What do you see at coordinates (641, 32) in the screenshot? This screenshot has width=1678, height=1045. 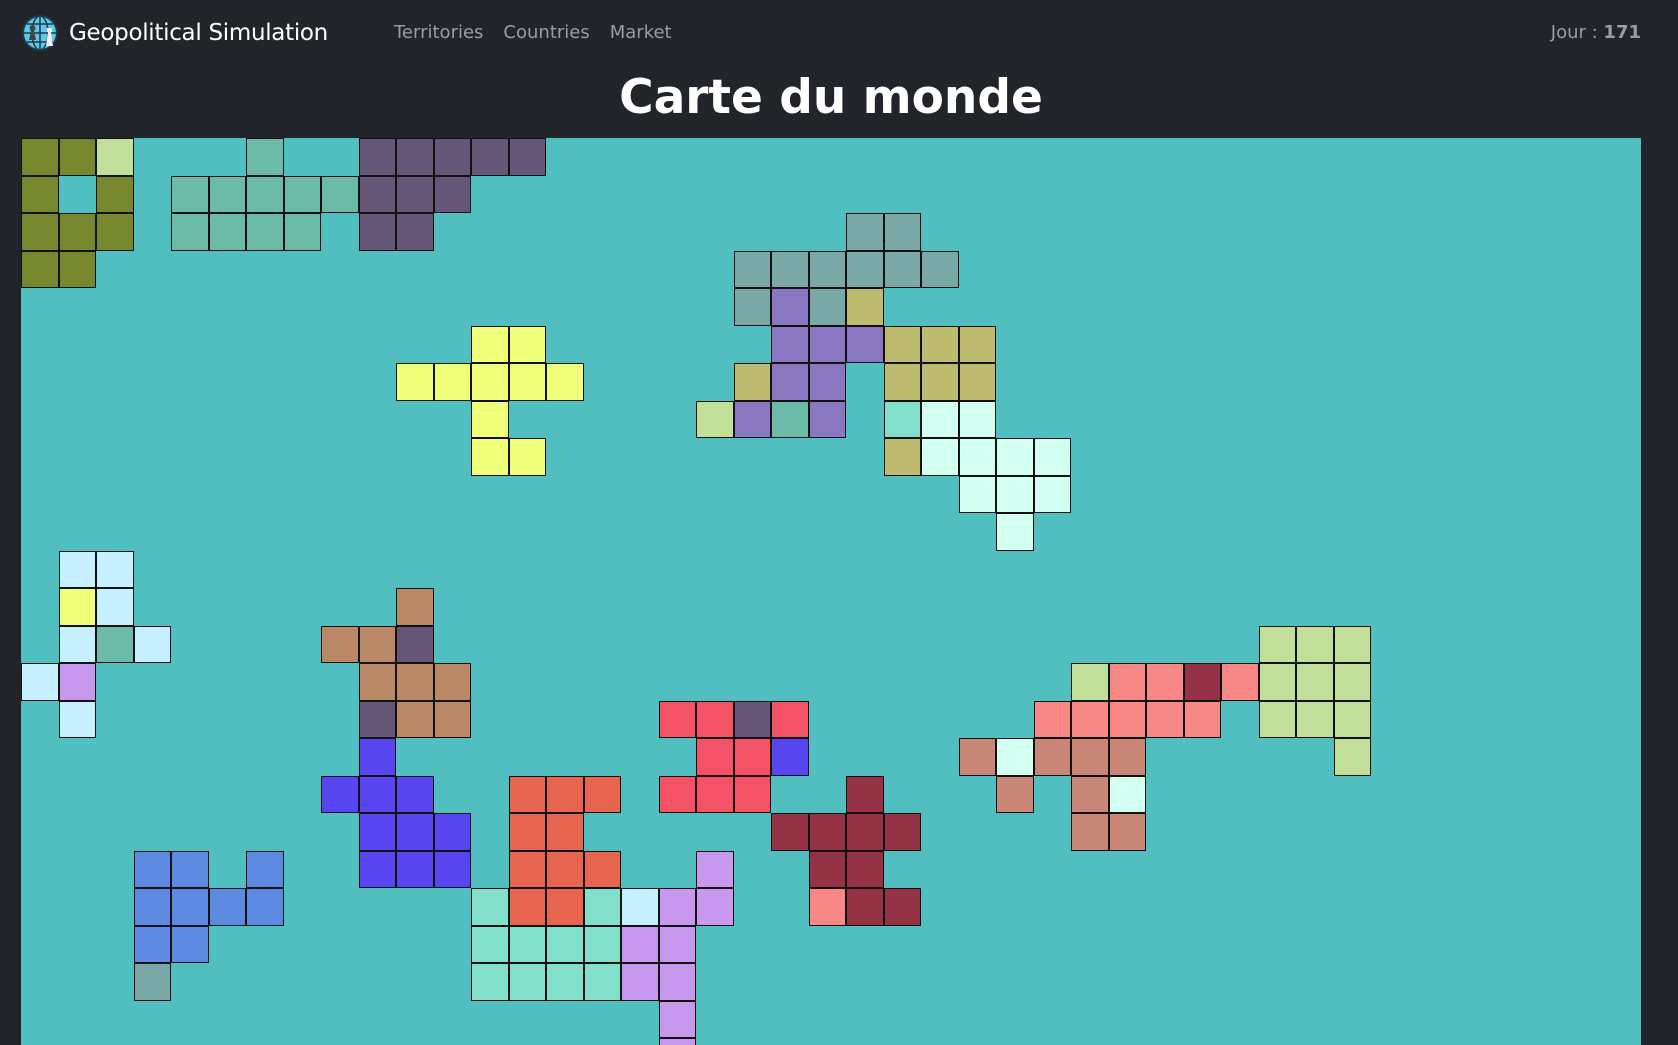 I see `nav-link-market: Market` at bounding box center [641, 32].